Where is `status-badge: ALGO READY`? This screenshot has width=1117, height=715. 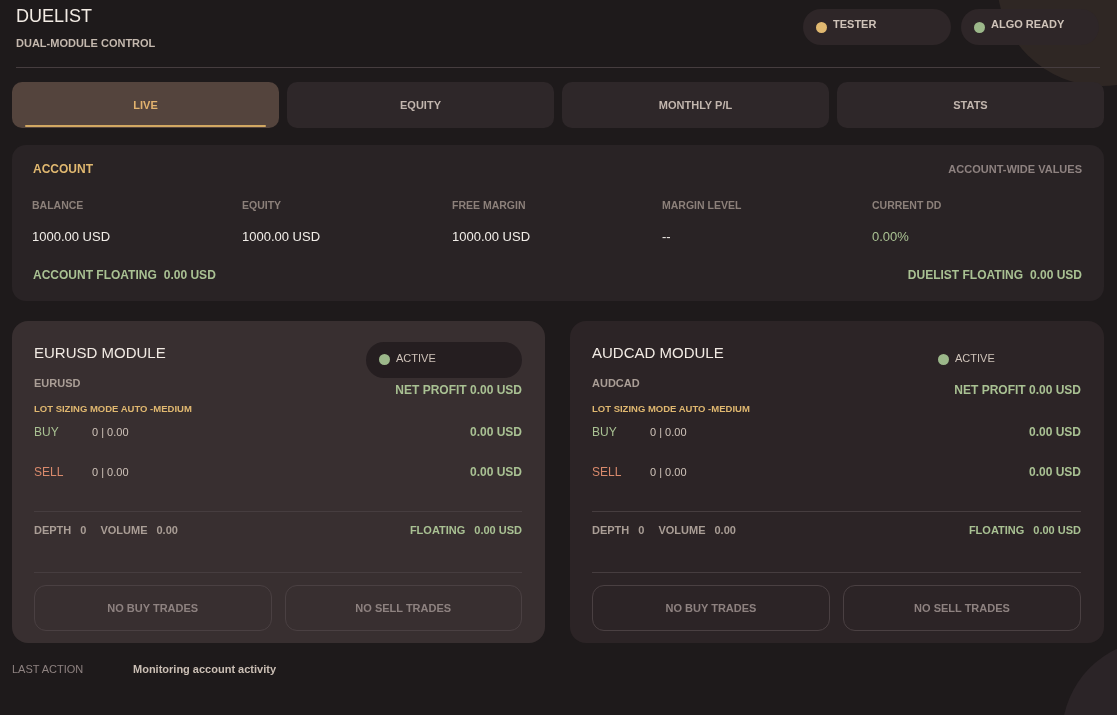
status-badge: ALGO READY is located at coordinates (1030, 27).